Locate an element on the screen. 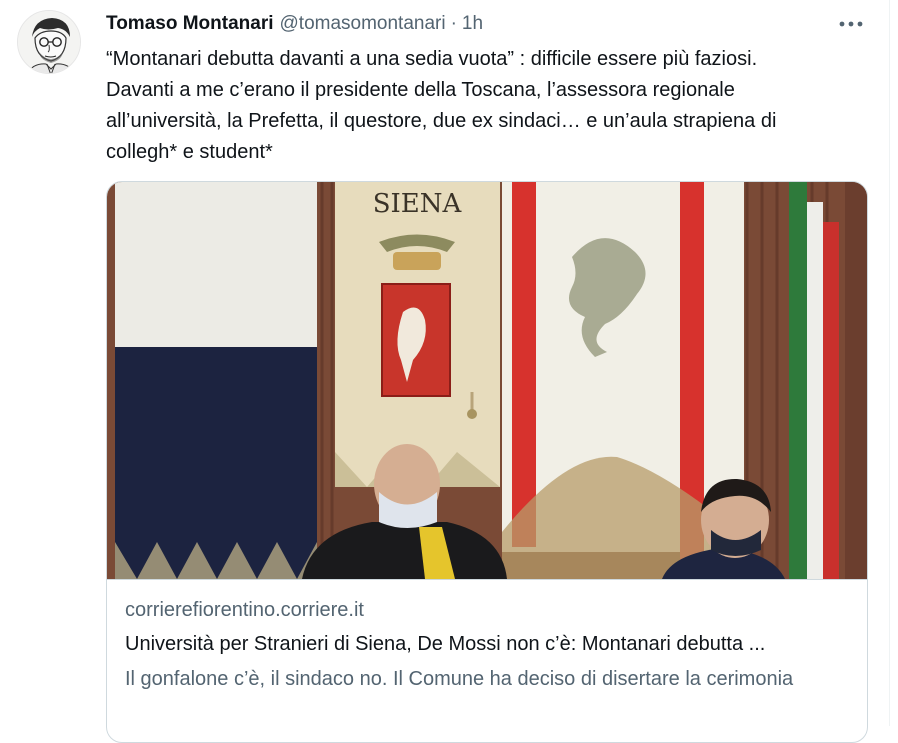  author-avatar is located at coordinates (49, 42).